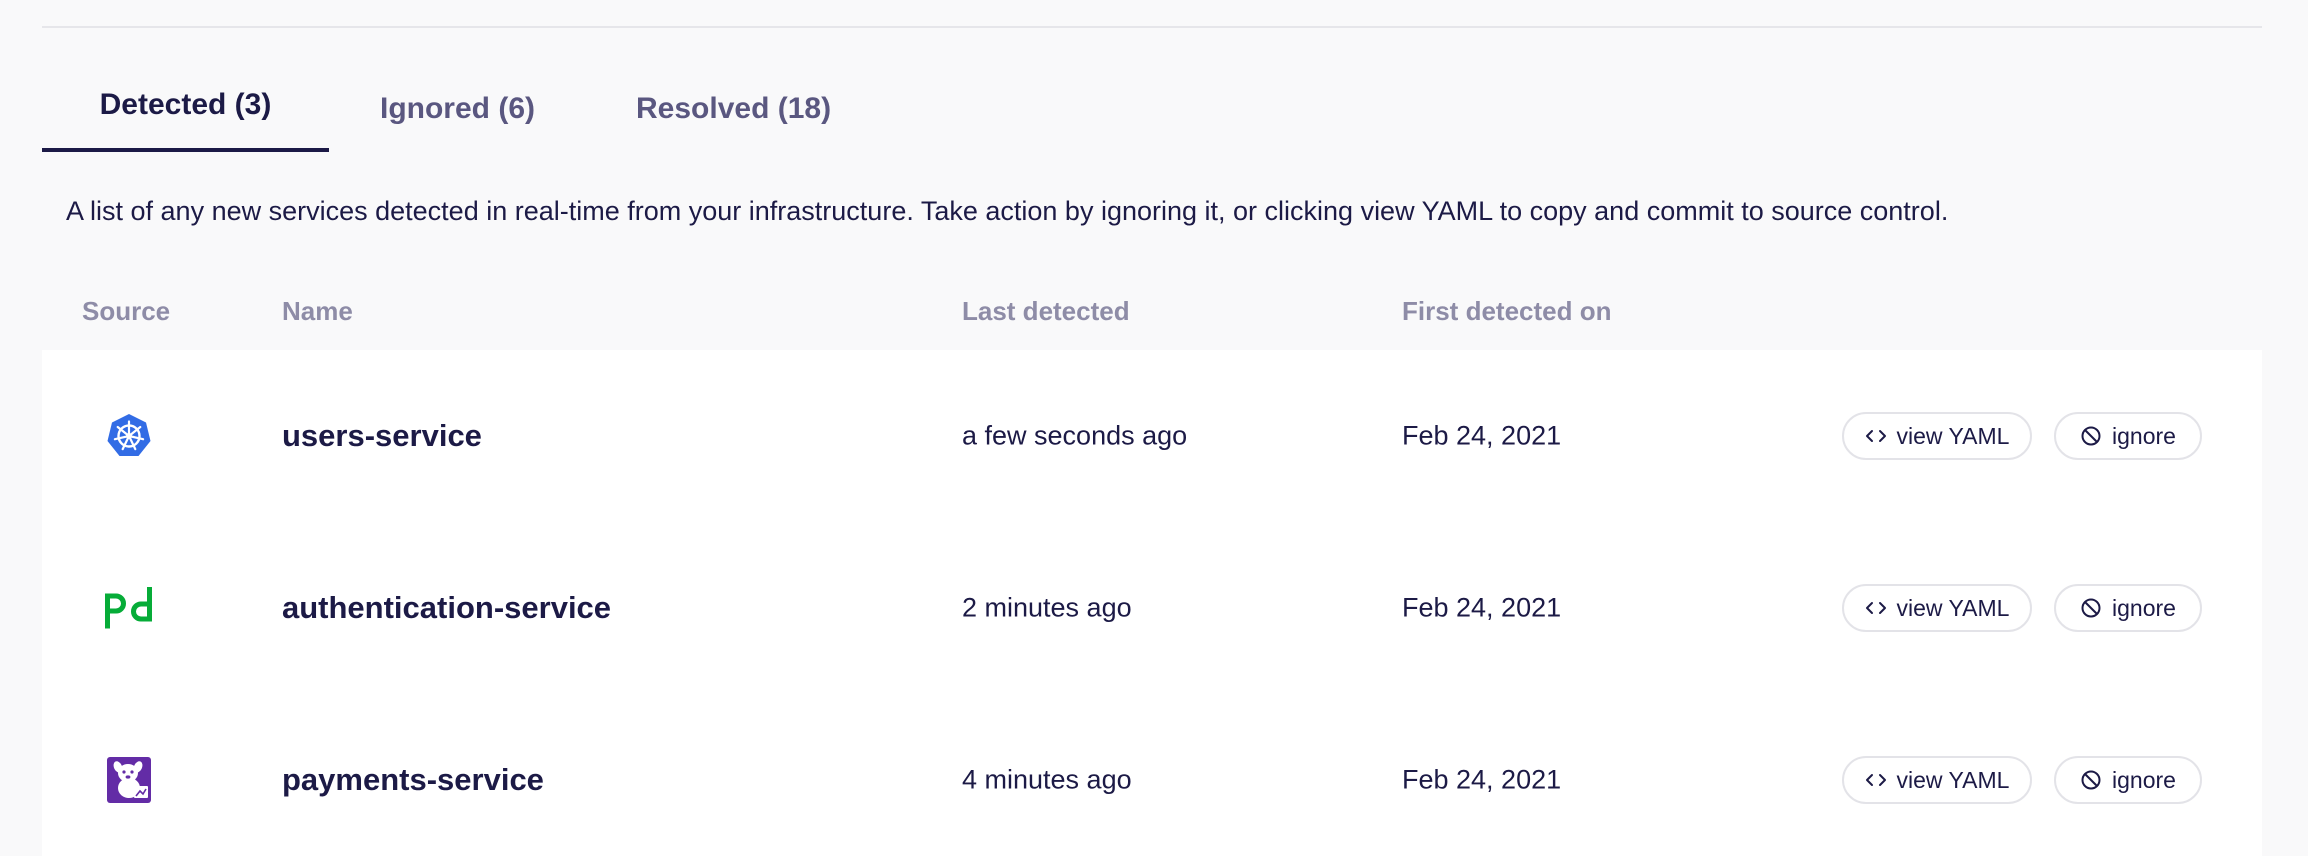 The width and height of the screenshot is (2308, 856). Describe the element at coordinates (1047, 779) in the screenshot. I see `last-detected-value: 4 minutes ago` at that location.